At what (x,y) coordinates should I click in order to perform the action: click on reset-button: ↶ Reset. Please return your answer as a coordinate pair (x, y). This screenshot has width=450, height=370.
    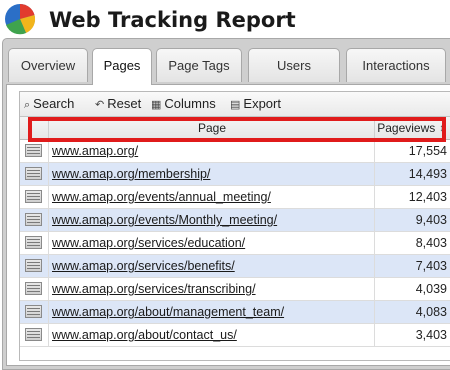
    Looking at the image, I should click on (118, 103).